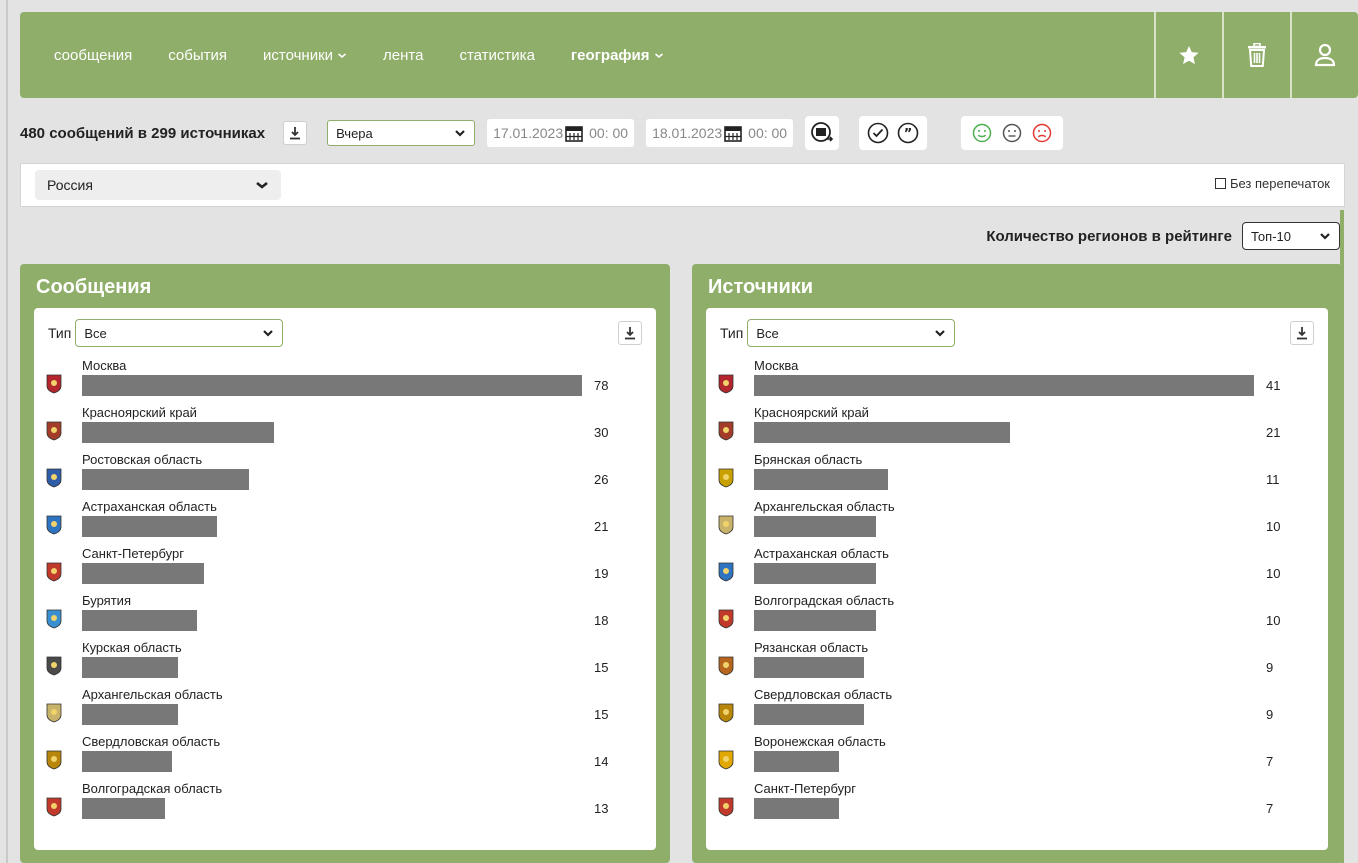 The height and width of the screenshot is (863, 1358). Describe the element at coordinates (574, 134) in the screenshot. I see `calendar-icon` at that location.